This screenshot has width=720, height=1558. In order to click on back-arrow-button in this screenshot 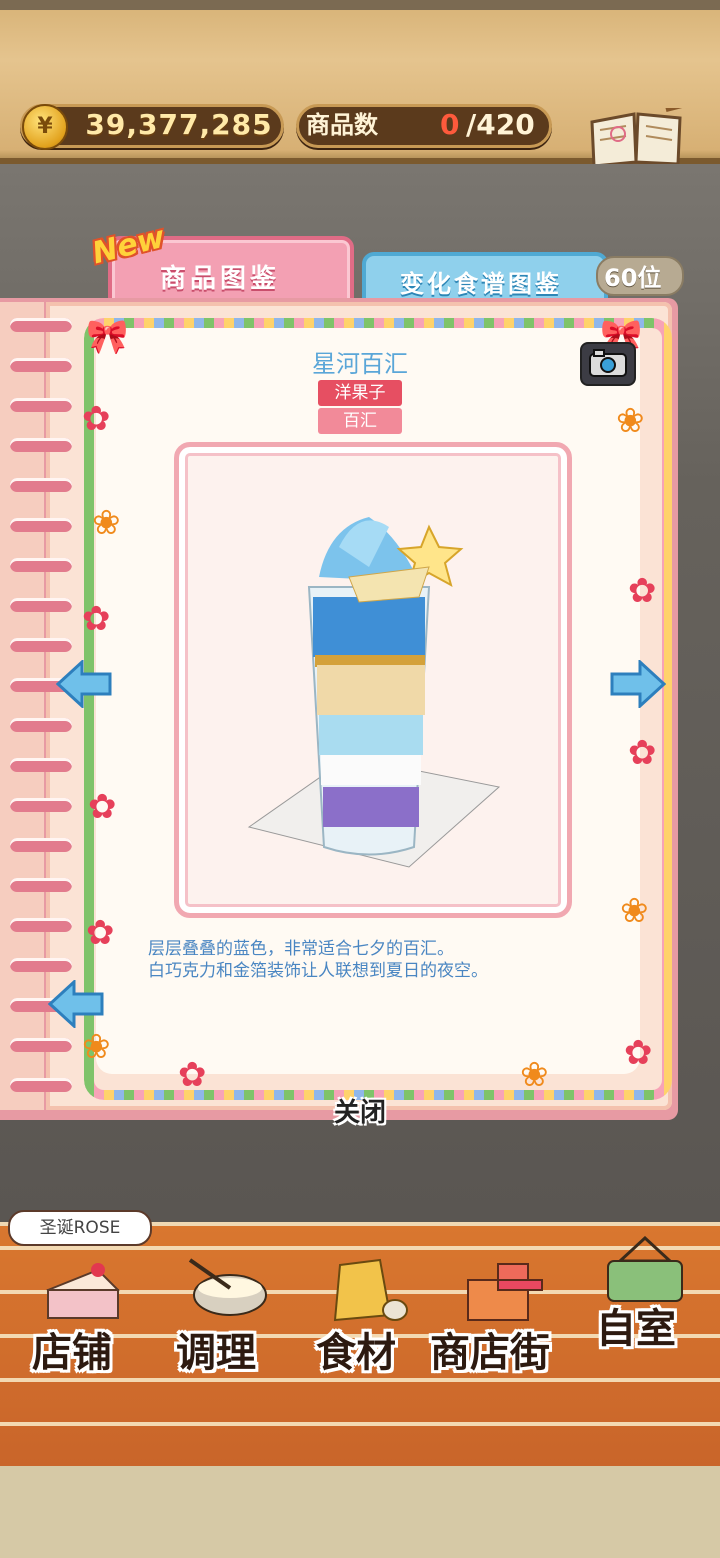, I will do `click(76, 1004)`.